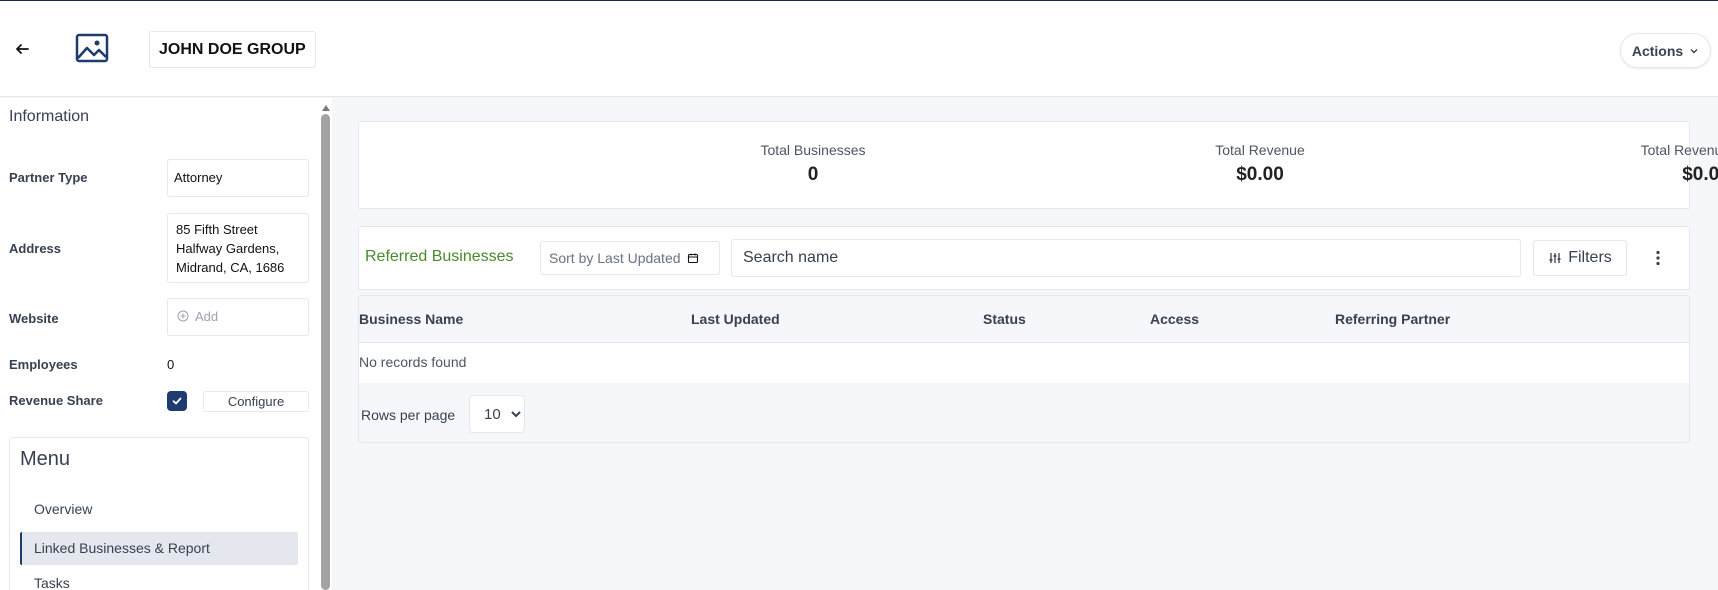  What do you see at coordinates (43, 364) in the screenshot?
I see `employees-label: Employees` at bounding box center [43, 364].